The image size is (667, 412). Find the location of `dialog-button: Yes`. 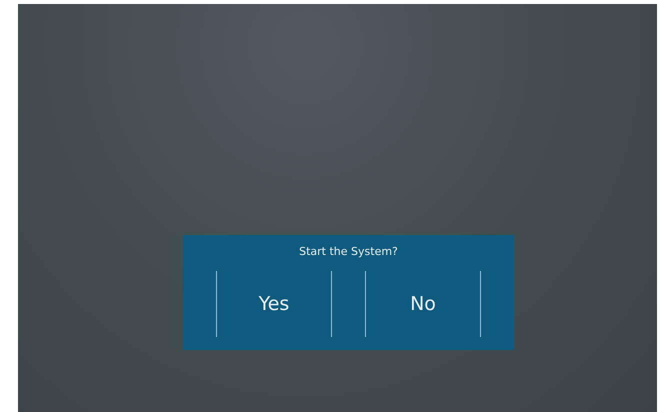

dialog-button: Yes is located at coordinates (274, 304).